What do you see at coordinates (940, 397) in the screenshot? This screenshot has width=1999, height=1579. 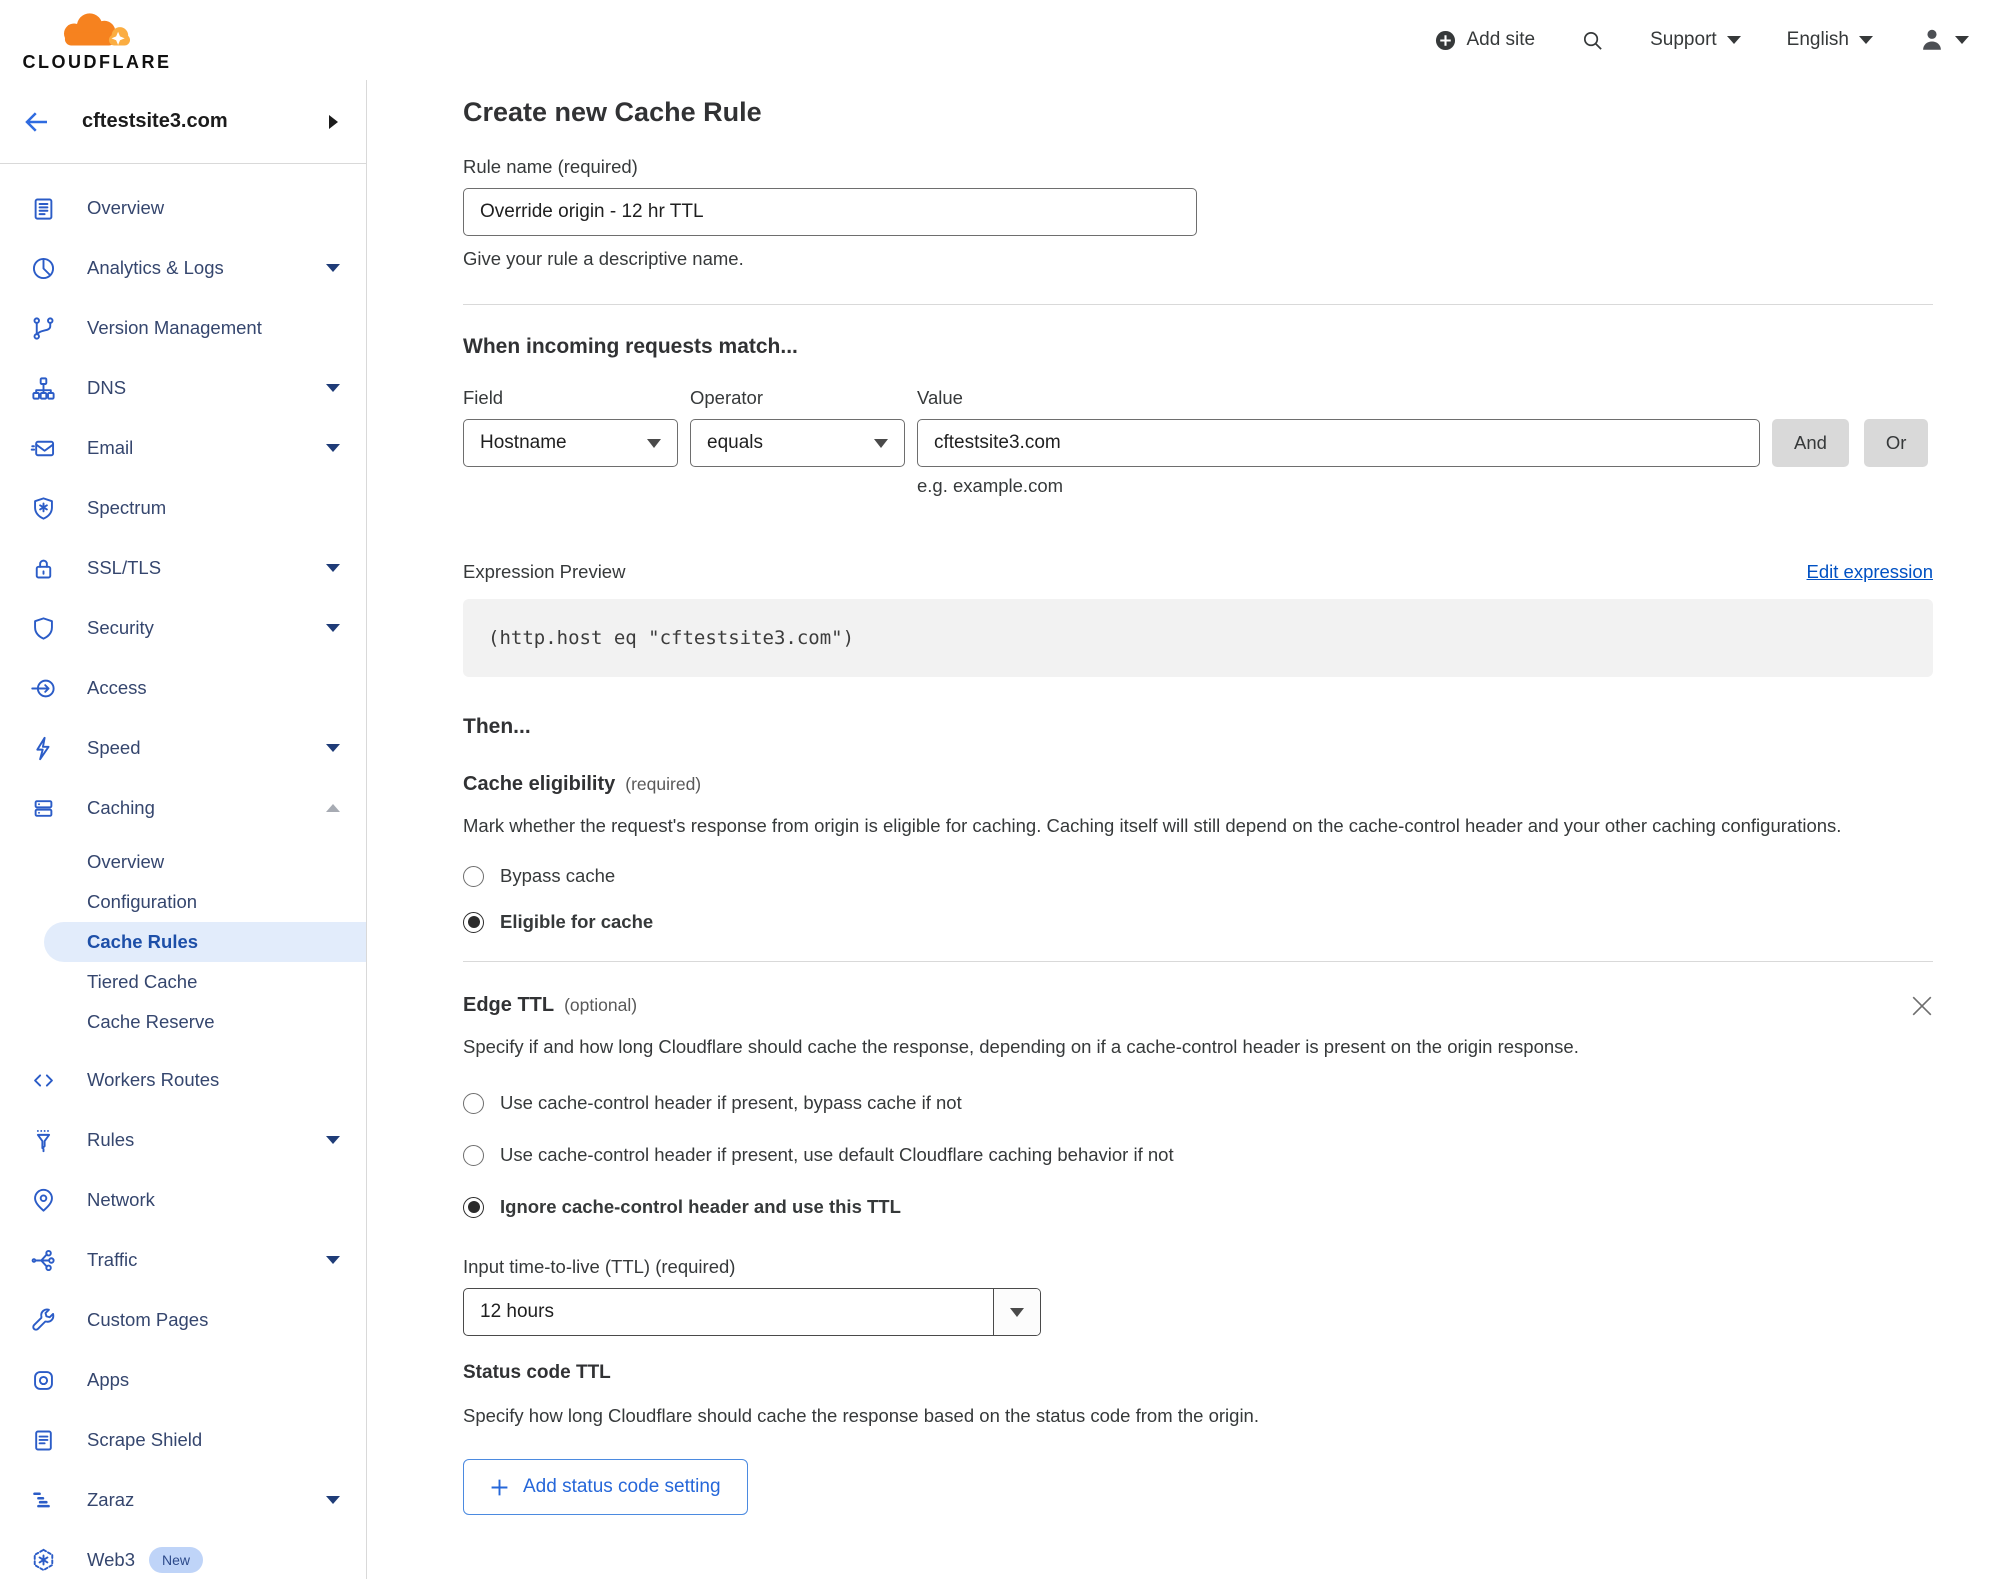 I see `value-label: Value` at bounding box center [940, 397].